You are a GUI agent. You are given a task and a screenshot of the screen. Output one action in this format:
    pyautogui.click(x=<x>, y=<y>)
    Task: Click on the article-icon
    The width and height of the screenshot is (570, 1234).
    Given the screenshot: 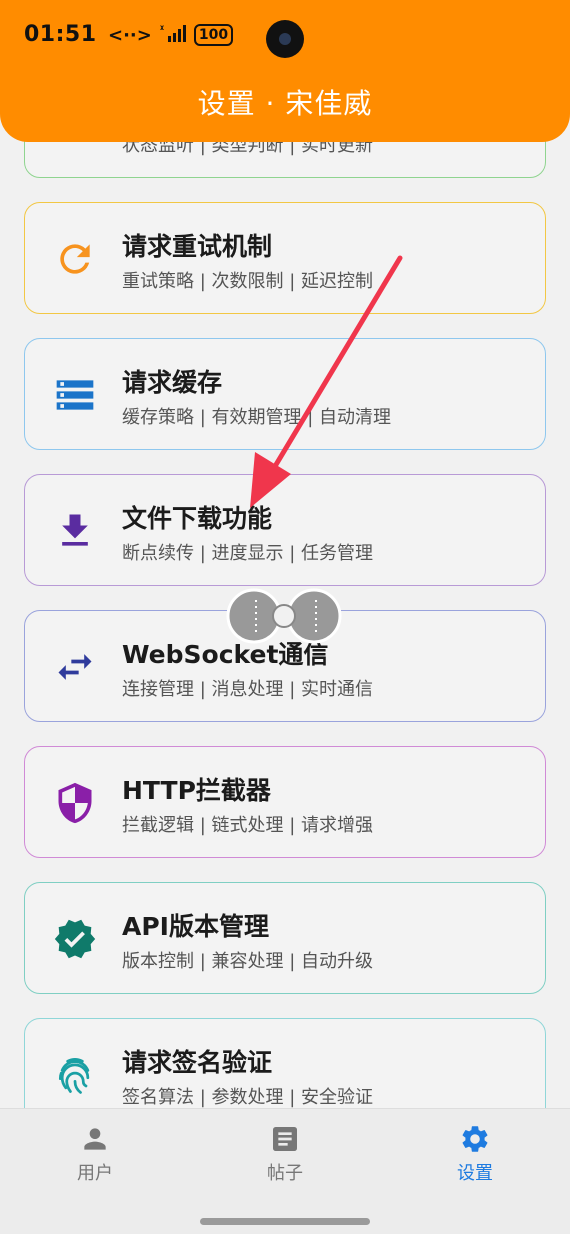 What is the action you would take?
    pyautogui.click(x=285, y=1139)
    